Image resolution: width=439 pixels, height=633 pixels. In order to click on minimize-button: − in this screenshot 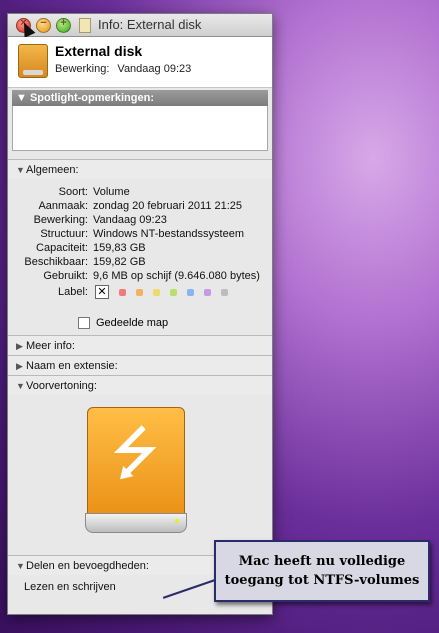, I will do `click(43, 25)`.